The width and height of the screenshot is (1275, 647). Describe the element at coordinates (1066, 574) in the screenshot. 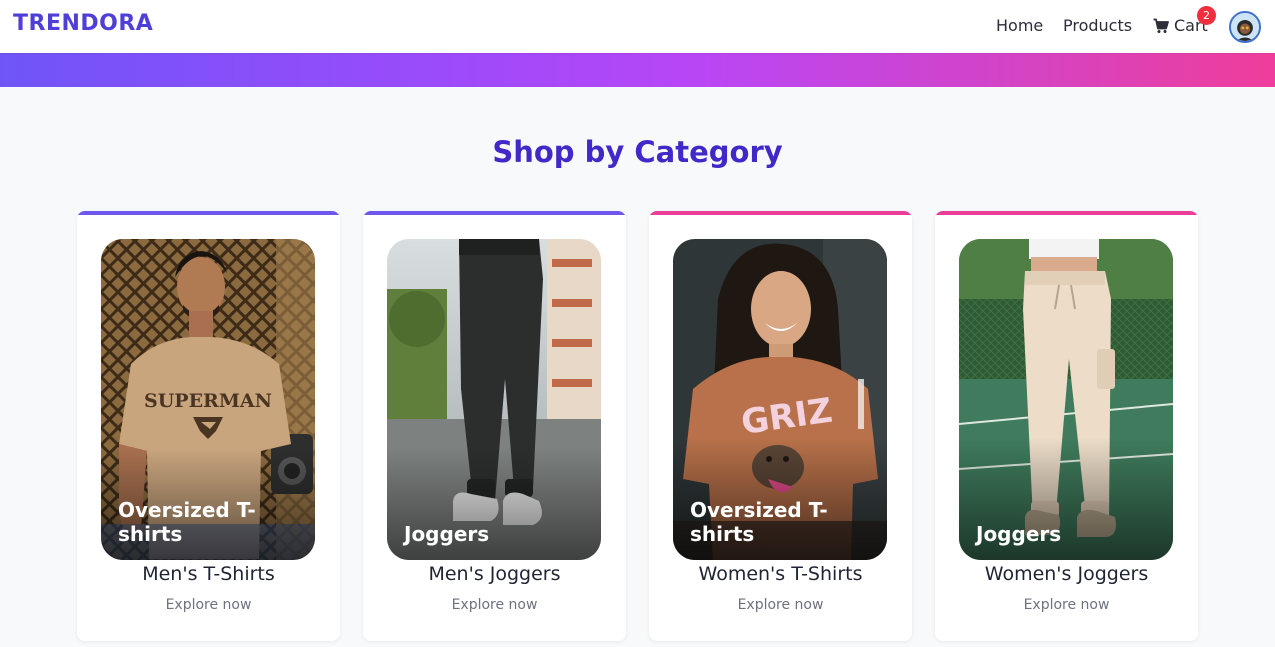

I see `category-title: Women's Joggers` at that location.